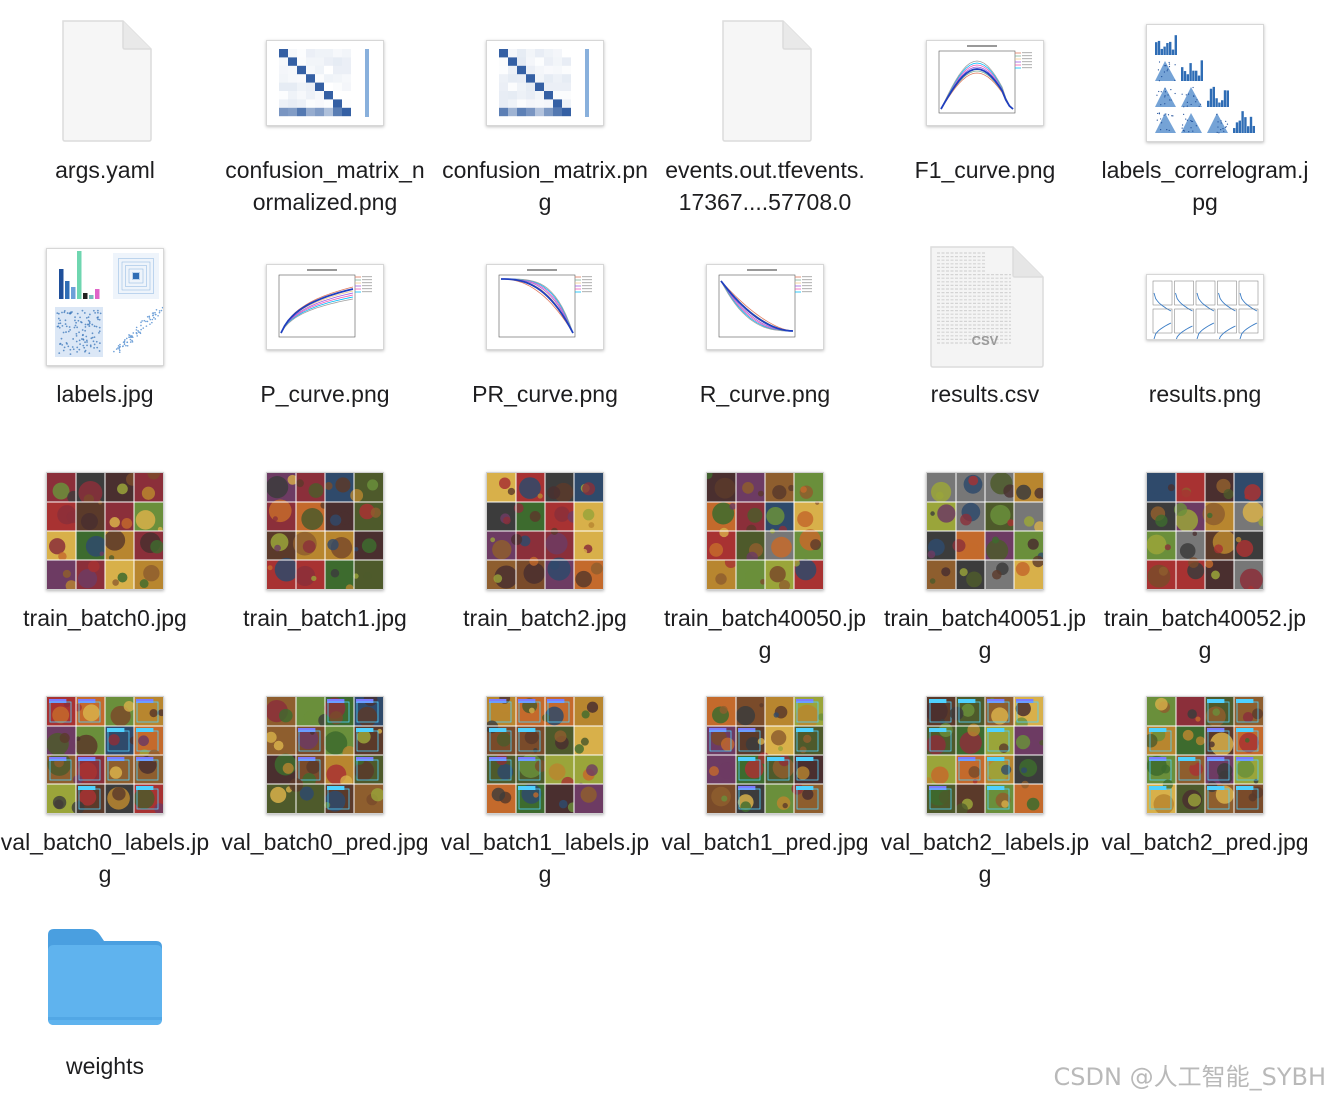  I want to click on file-name: train_batch40050.jpg, so click(765, 634).